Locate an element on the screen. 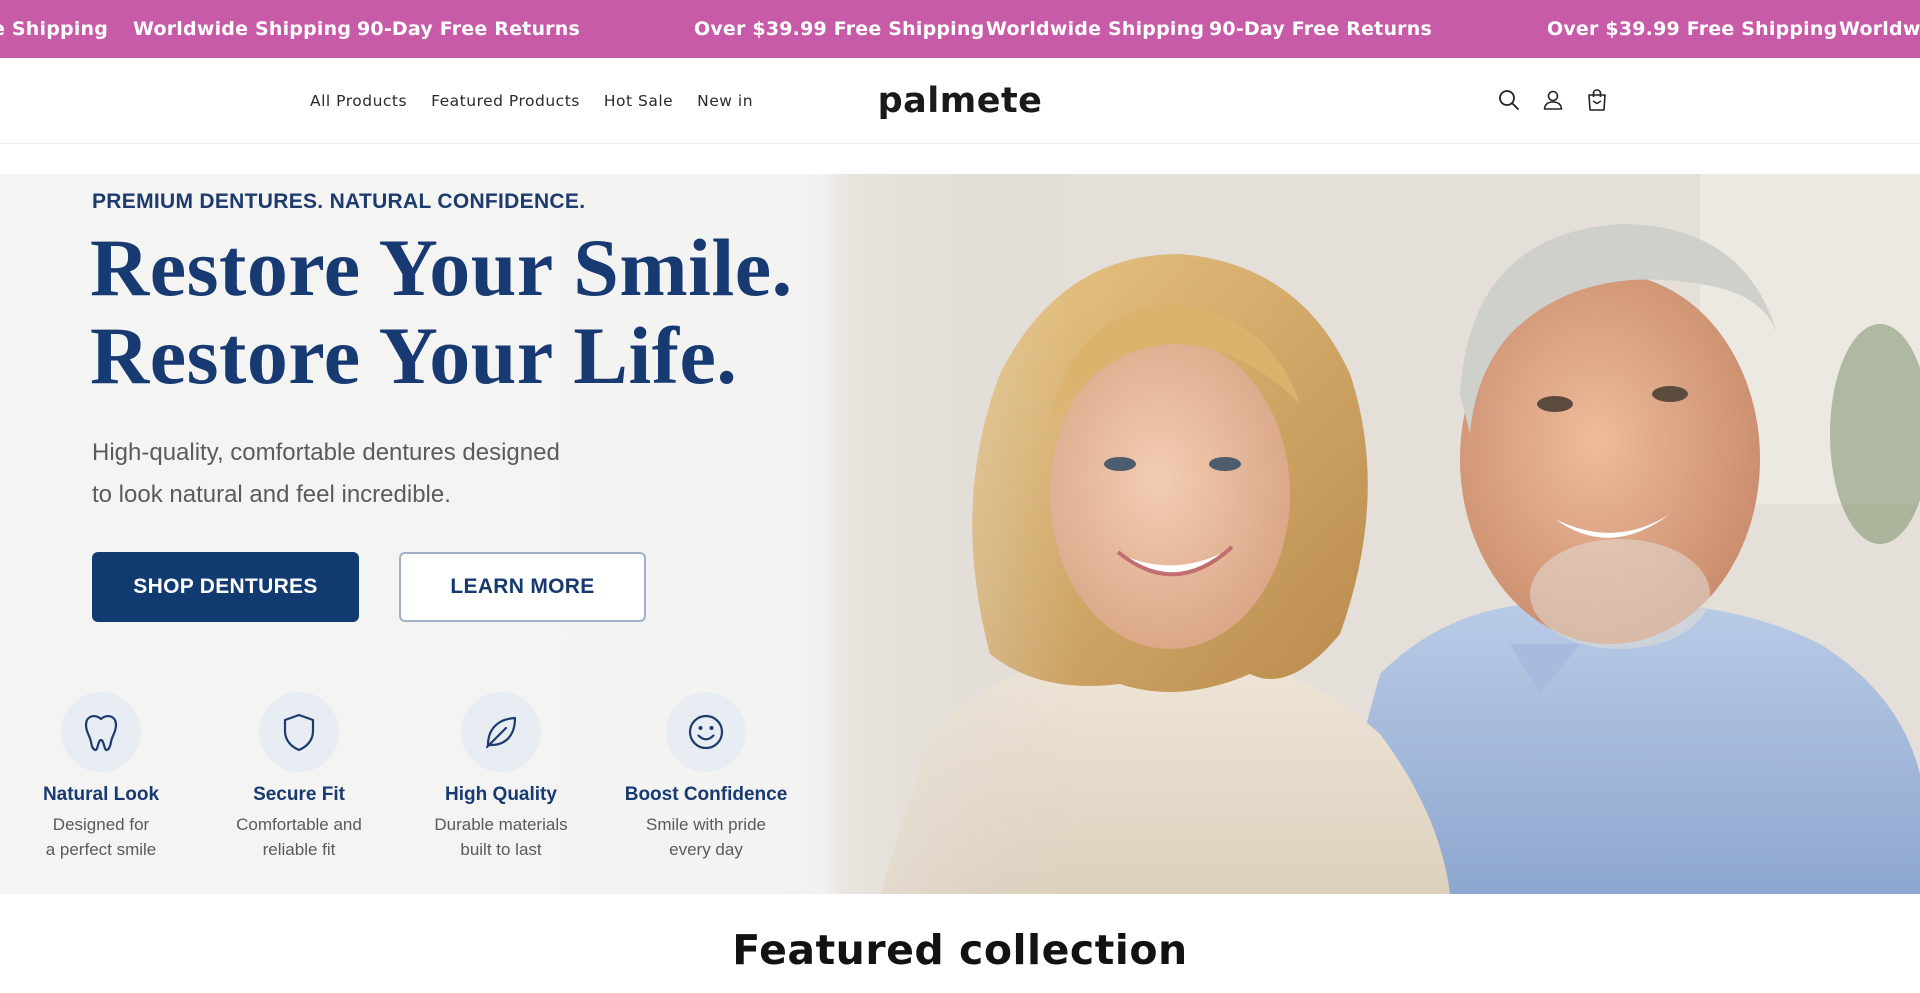  hero-headline: Restore Your Smile. Restore Your Life. is located at coordinates (441, 312).